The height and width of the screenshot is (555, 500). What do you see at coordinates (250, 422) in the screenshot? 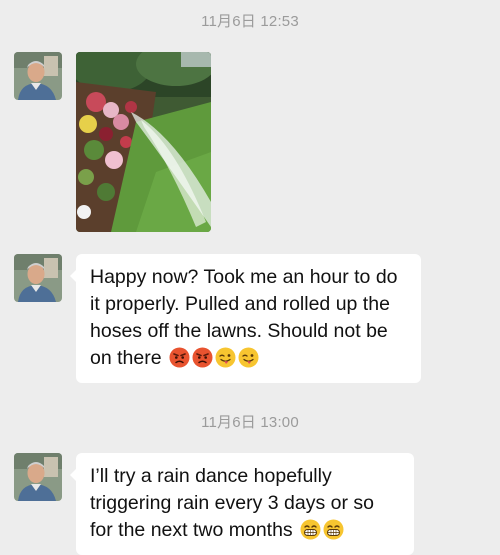
I see `message-timestamp: 11月6日 13:00` at bounding box center [250, 422].